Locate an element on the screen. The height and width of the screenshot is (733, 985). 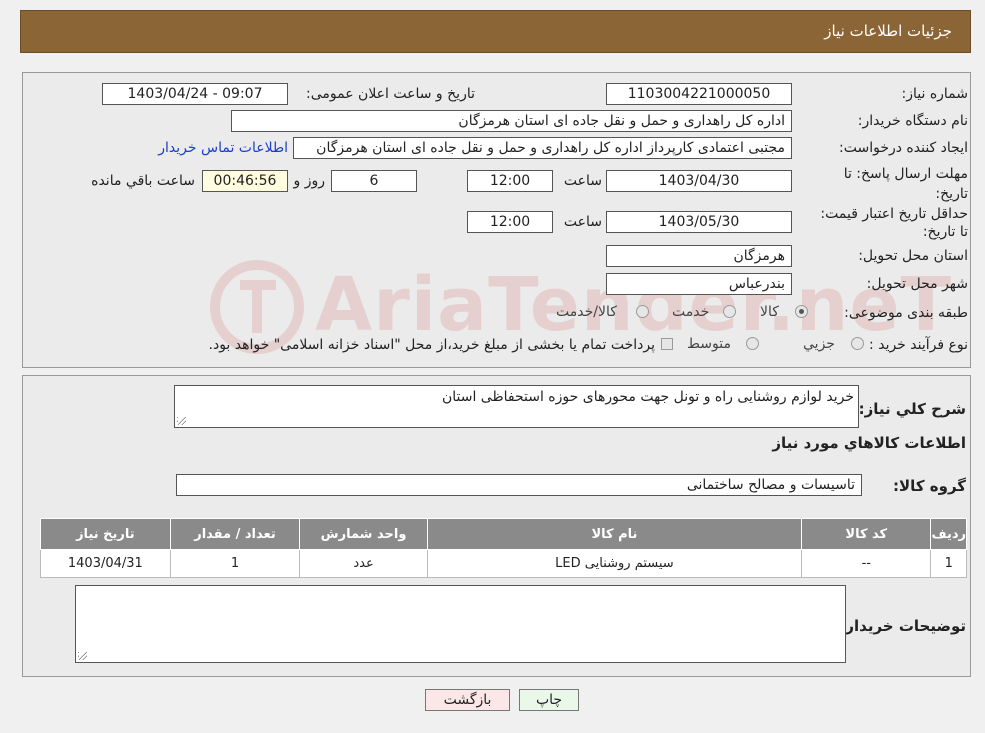
validity-date-field: 1403/05/30 is located at coordinates (699, 222).